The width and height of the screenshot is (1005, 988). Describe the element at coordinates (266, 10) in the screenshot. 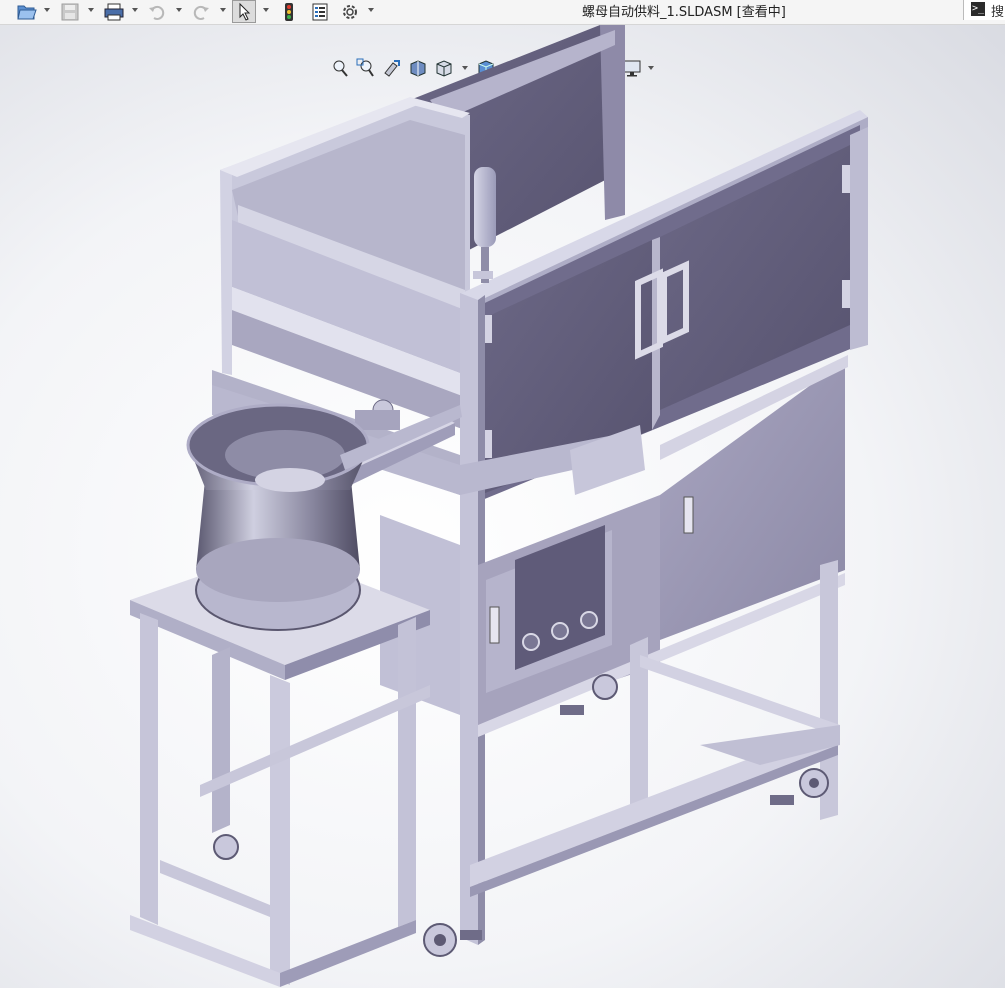

I see `select-dropdown-icon` at that location.